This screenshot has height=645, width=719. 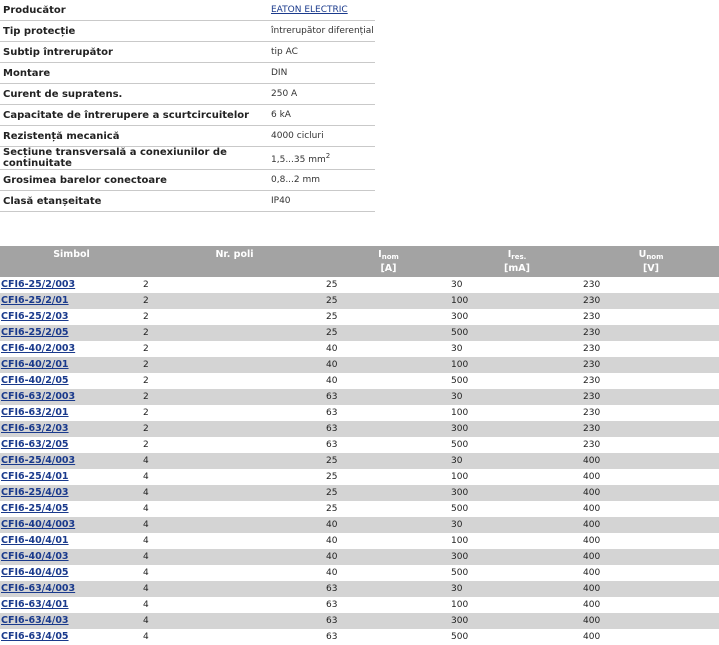 I want to click on cell-symbol: CFI6-40/4/01, so click(x=71, y=541).